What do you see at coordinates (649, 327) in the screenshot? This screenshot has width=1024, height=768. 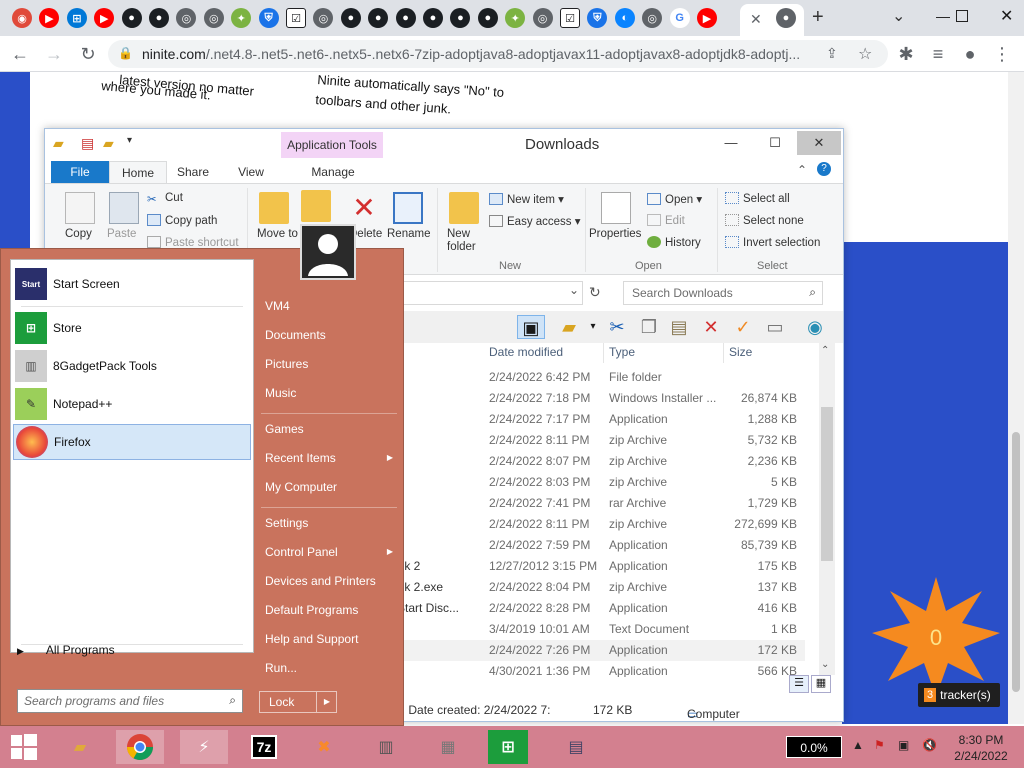 I see `copy-toolbar-icon: ❐` at bounding box center [649, 327].